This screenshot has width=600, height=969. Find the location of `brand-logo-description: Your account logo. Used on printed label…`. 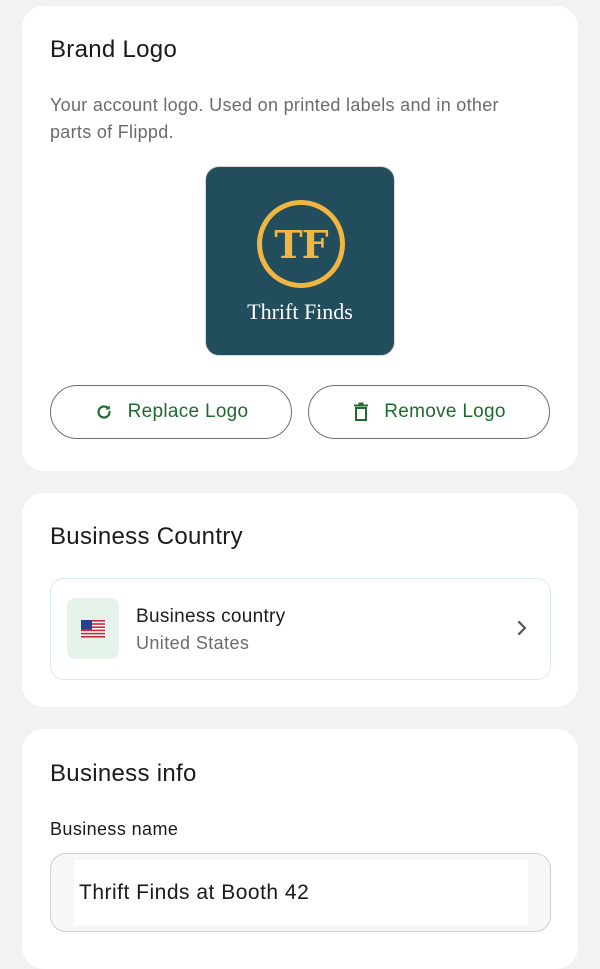

brand-logo-description: Your account logo. Used on printed label… is located at coordinates (274, 118).